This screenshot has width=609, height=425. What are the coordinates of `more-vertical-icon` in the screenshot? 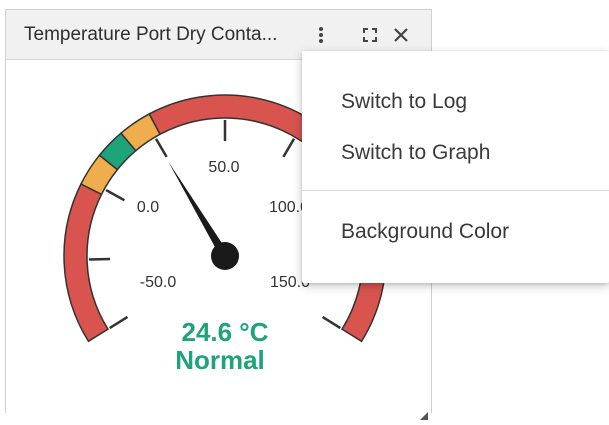 It's located at (321, 35).